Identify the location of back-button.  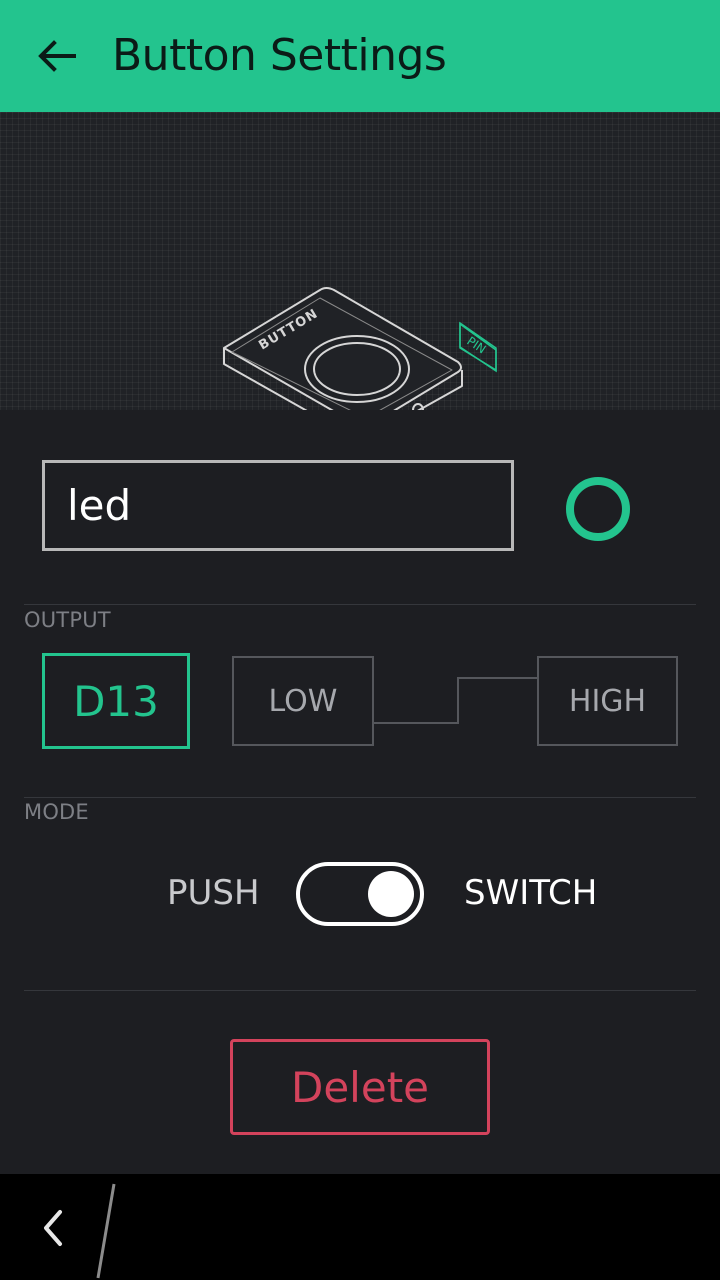
(56, 56).